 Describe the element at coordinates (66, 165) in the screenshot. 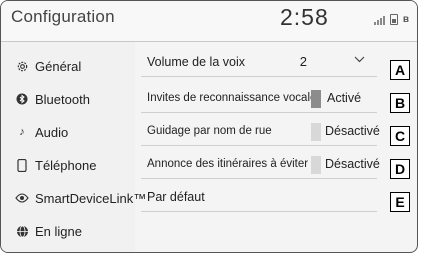

I see `sidebar-item-label: Téléphone` at that location.